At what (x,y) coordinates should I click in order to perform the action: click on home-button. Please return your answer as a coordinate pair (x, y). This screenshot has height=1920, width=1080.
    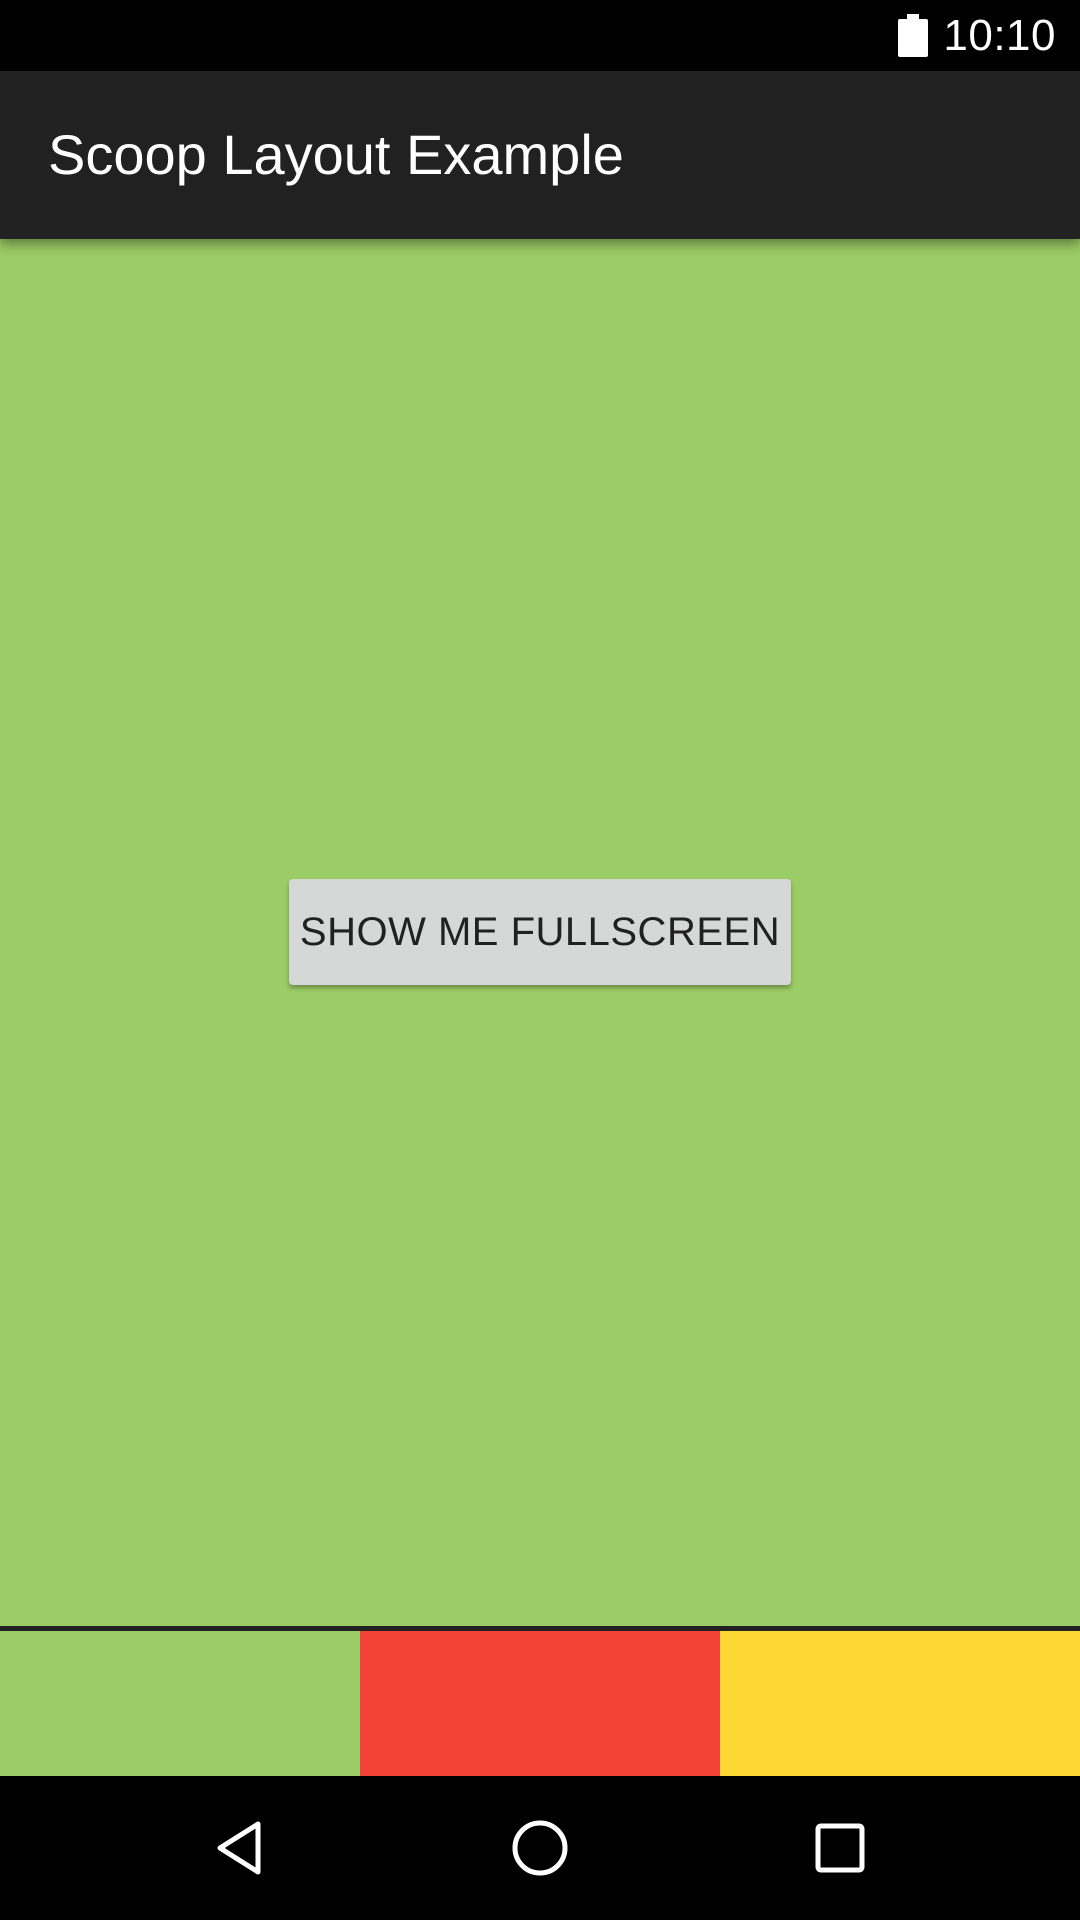
    Looking at the image, I should click on (540, 1848).